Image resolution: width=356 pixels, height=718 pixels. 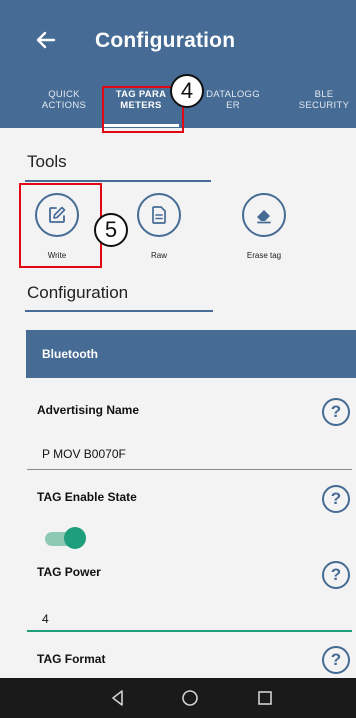 What do you see at coordinates (265, 698) in the screenshot?
I see `nav-recents-icon` at bounding box center [265, 698].